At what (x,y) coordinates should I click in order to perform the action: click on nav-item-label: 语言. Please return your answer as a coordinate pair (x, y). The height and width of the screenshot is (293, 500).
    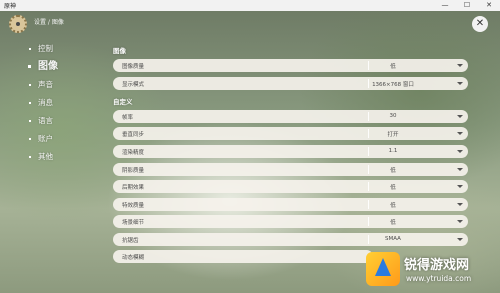
    Looking at the image, I should click on (45, 120).